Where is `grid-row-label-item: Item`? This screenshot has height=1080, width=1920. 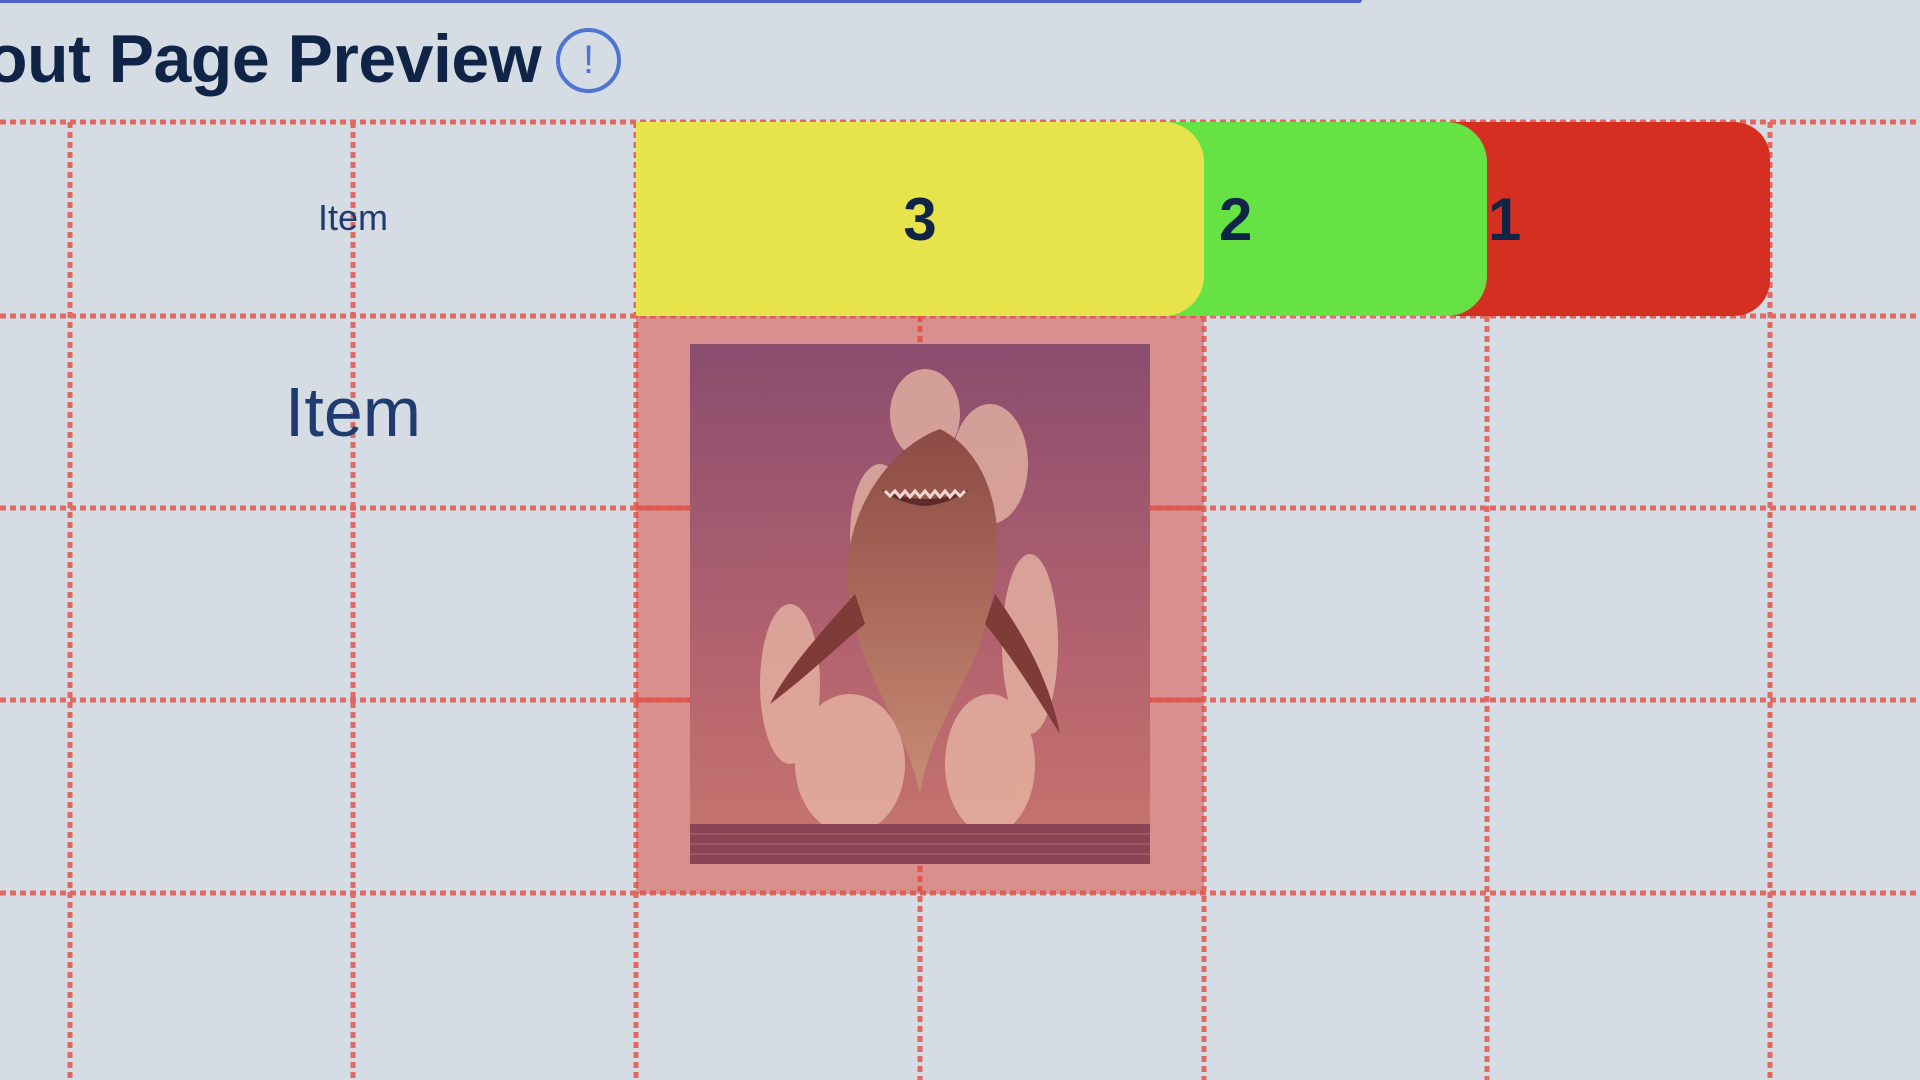 grid-row-label-item: Item is located at coordinates (353, 412).